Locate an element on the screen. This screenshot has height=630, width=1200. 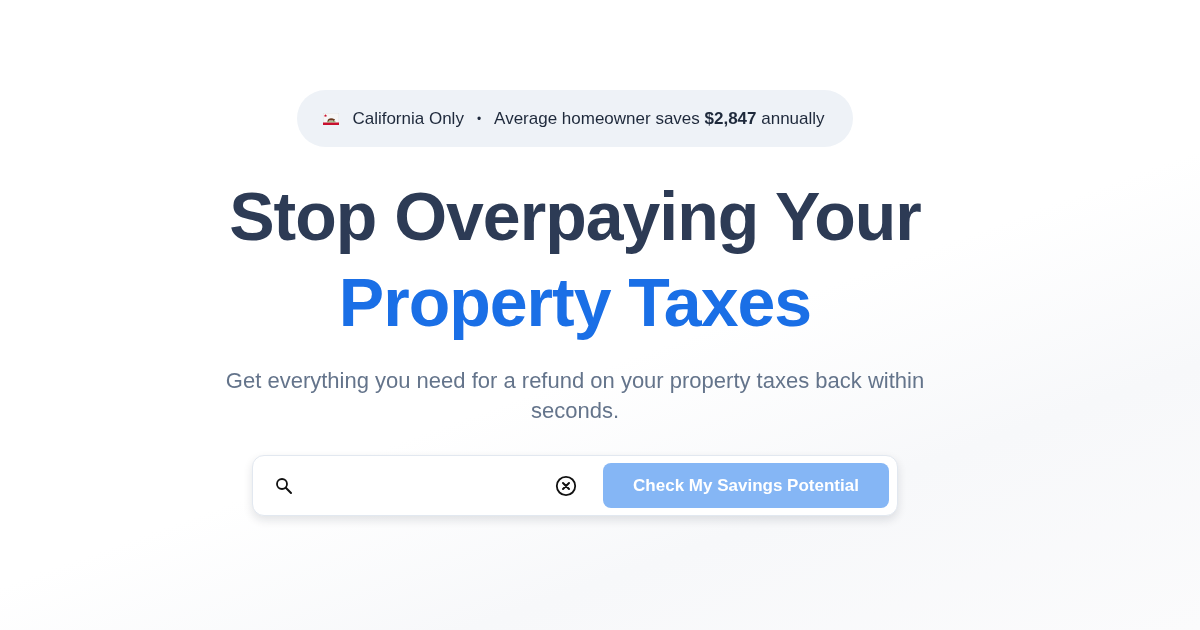
clear-button is located at coordinates (566, 485).